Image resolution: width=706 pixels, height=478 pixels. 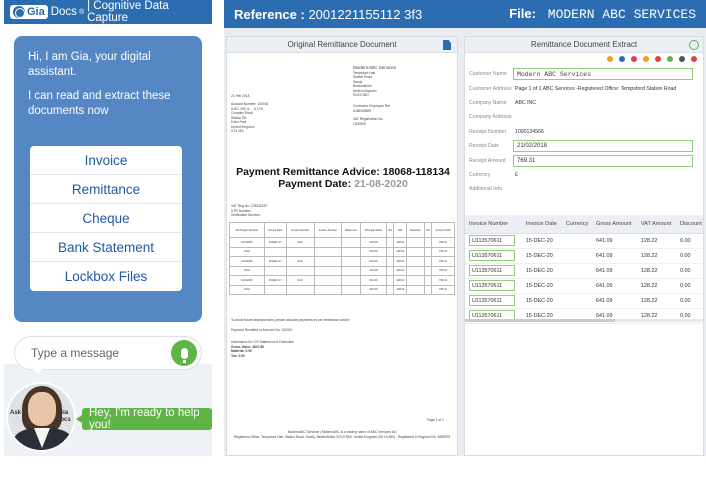 What do you see at coordinates (275, 242) in the screenshot?
I see `doc-table-cell: 15-DEC-17` at bounding box center [275, 242].